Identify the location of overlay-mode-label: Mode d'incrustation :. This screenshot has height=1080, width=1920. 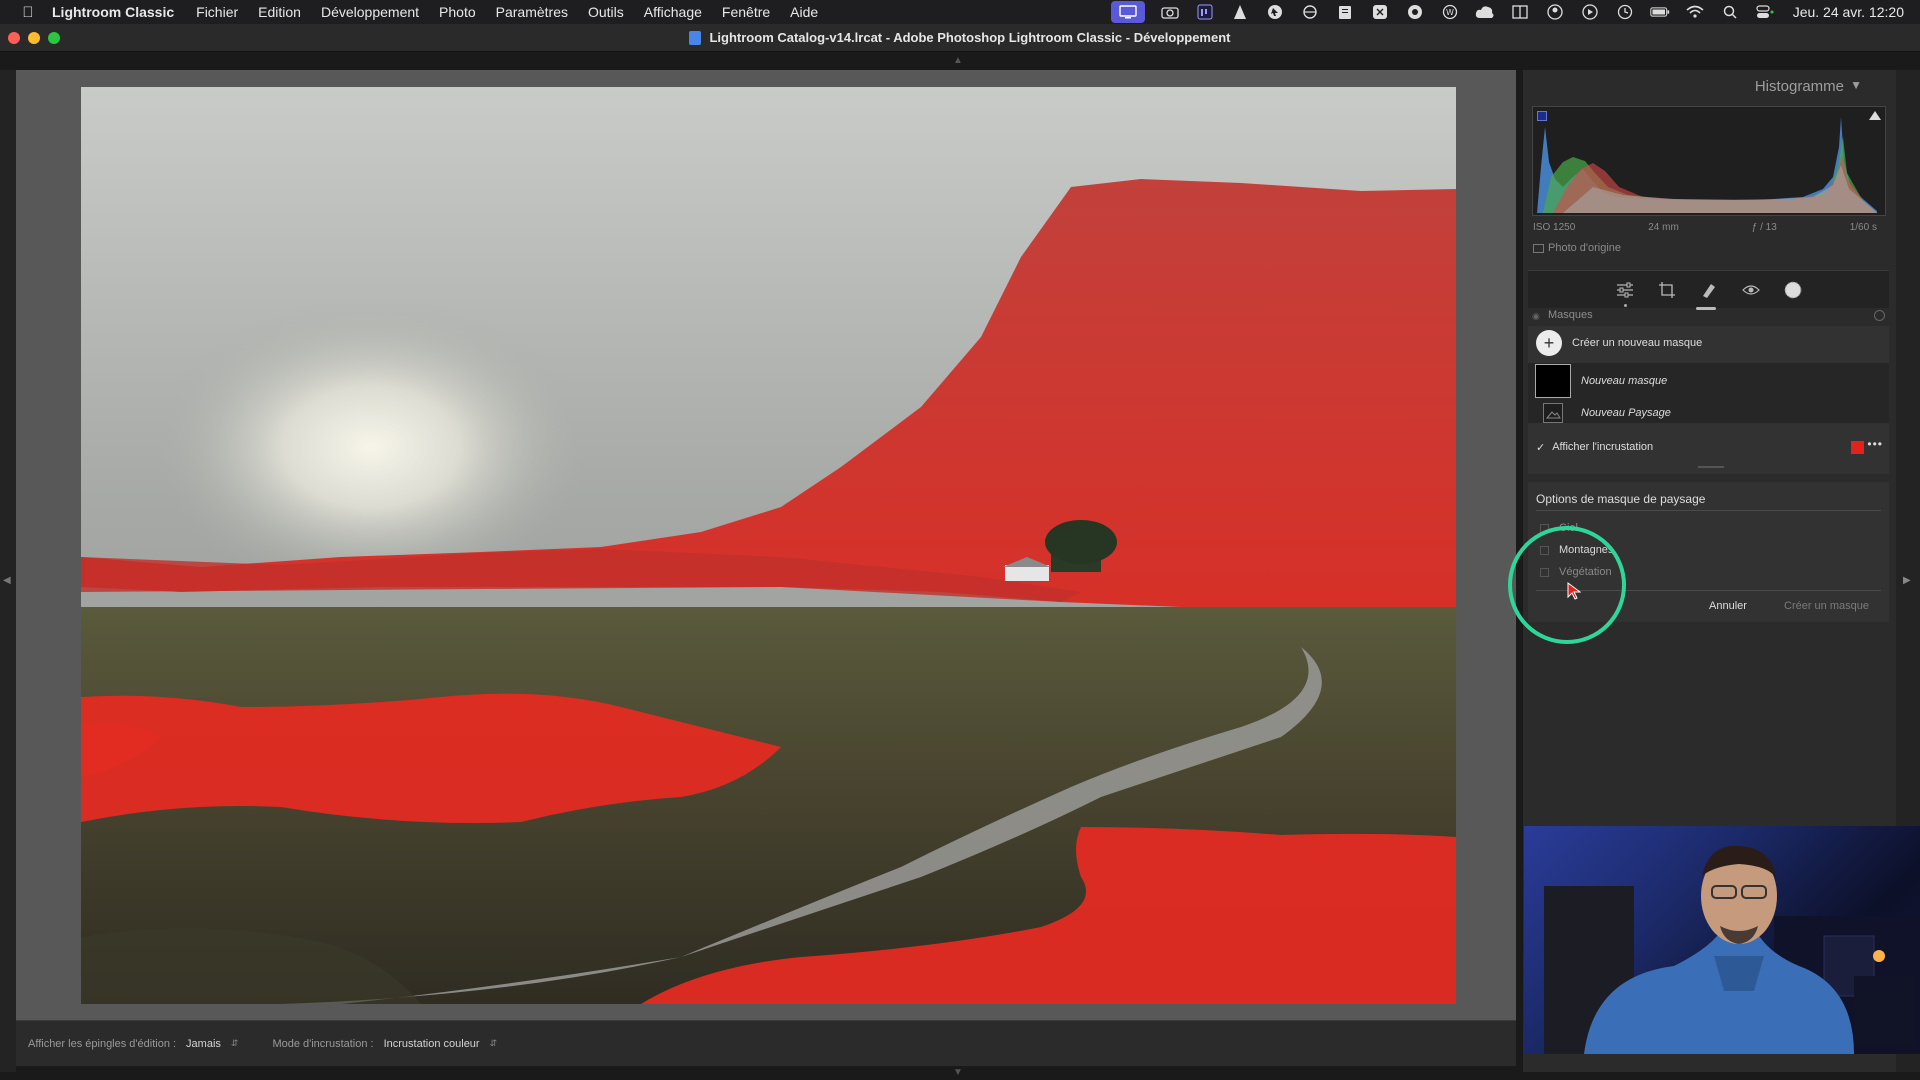
(323, 1043).